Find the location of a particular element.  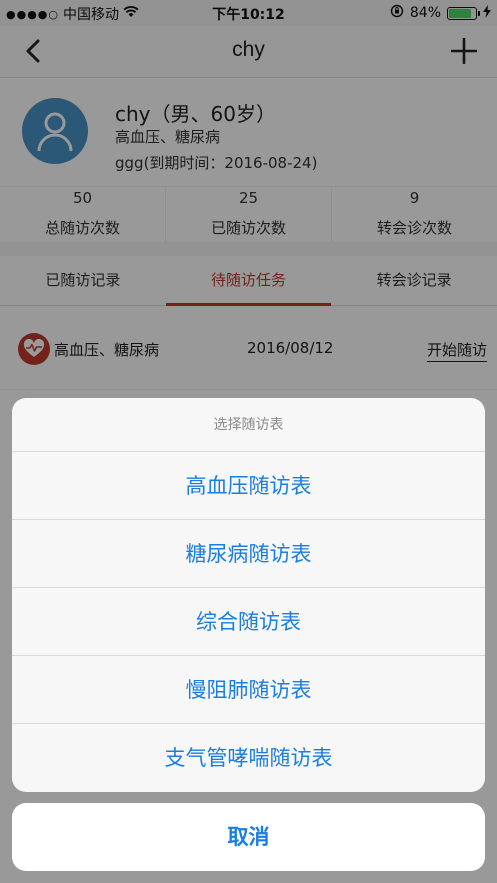

option-copd-form: 慢阻肺随访表 is located at coordinates (248, 690).